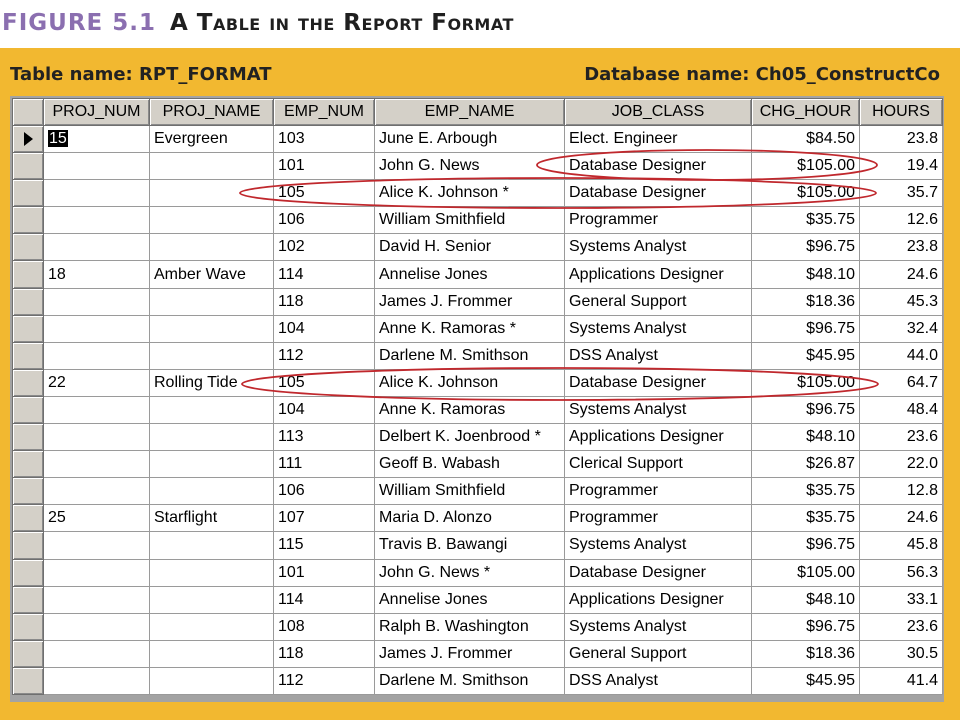  Describe the element at coordinates (96, 274) in the screenshot. I see `cell-proj-num: 18` at that location.